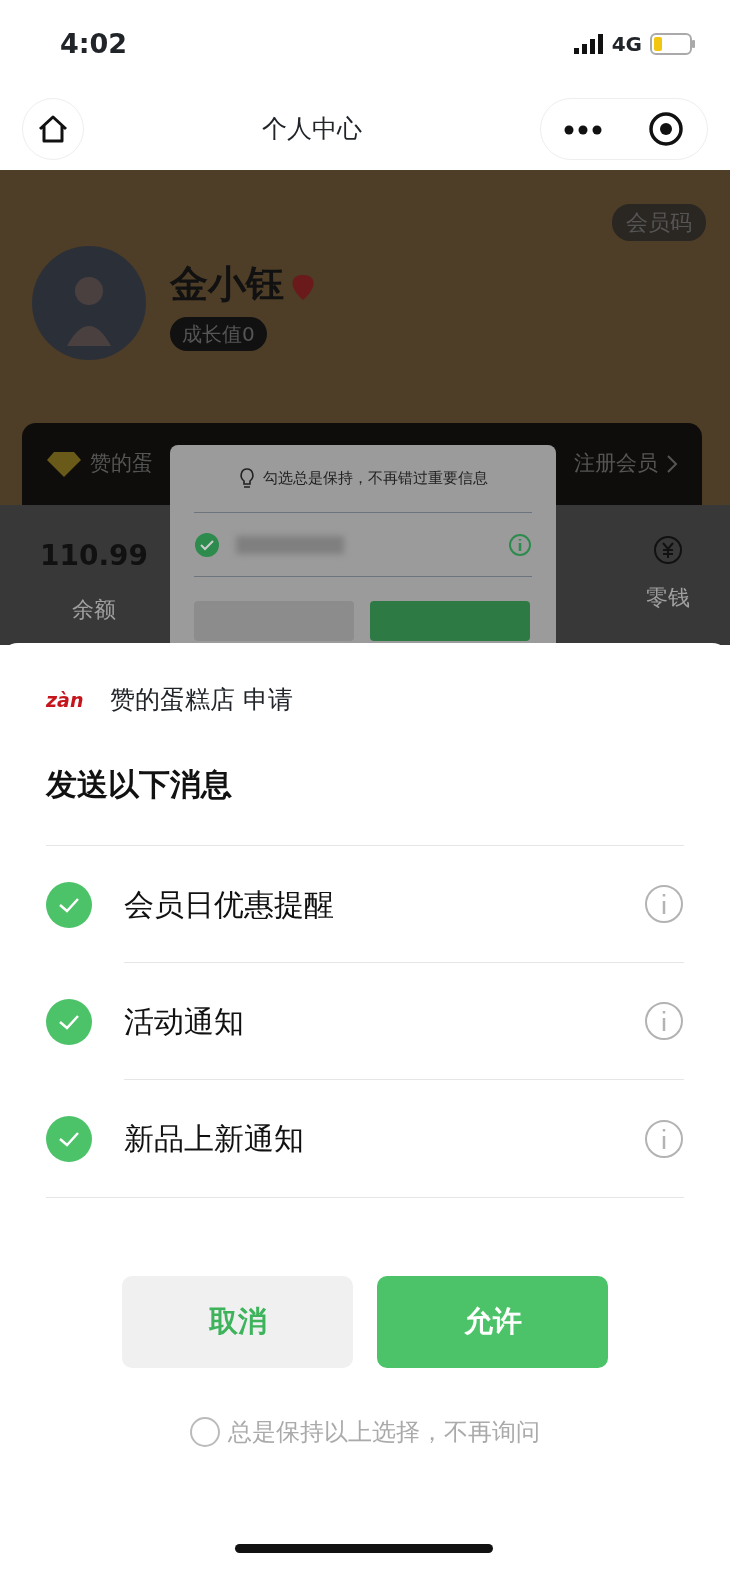  Describe the element at coordinates (205, 1432) in the screenshot. I see `radio-button` at that location.